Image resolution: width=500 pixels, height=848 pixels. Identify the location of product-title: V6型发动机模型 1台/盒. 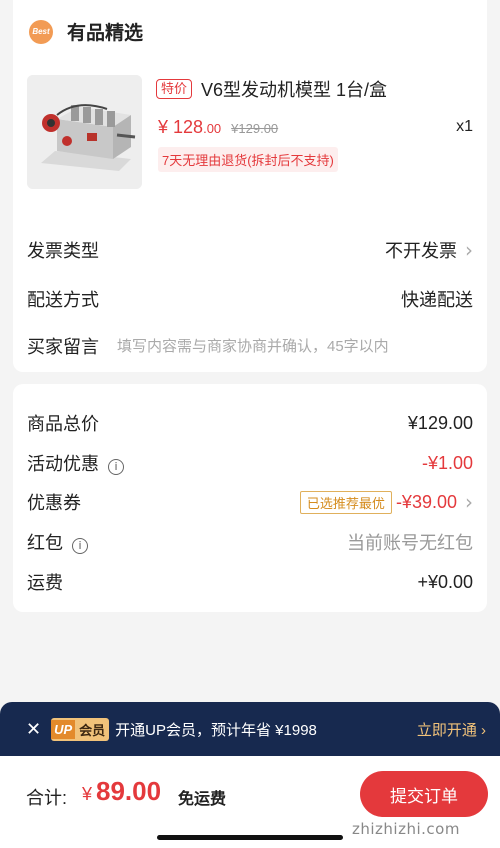
(294, 89).